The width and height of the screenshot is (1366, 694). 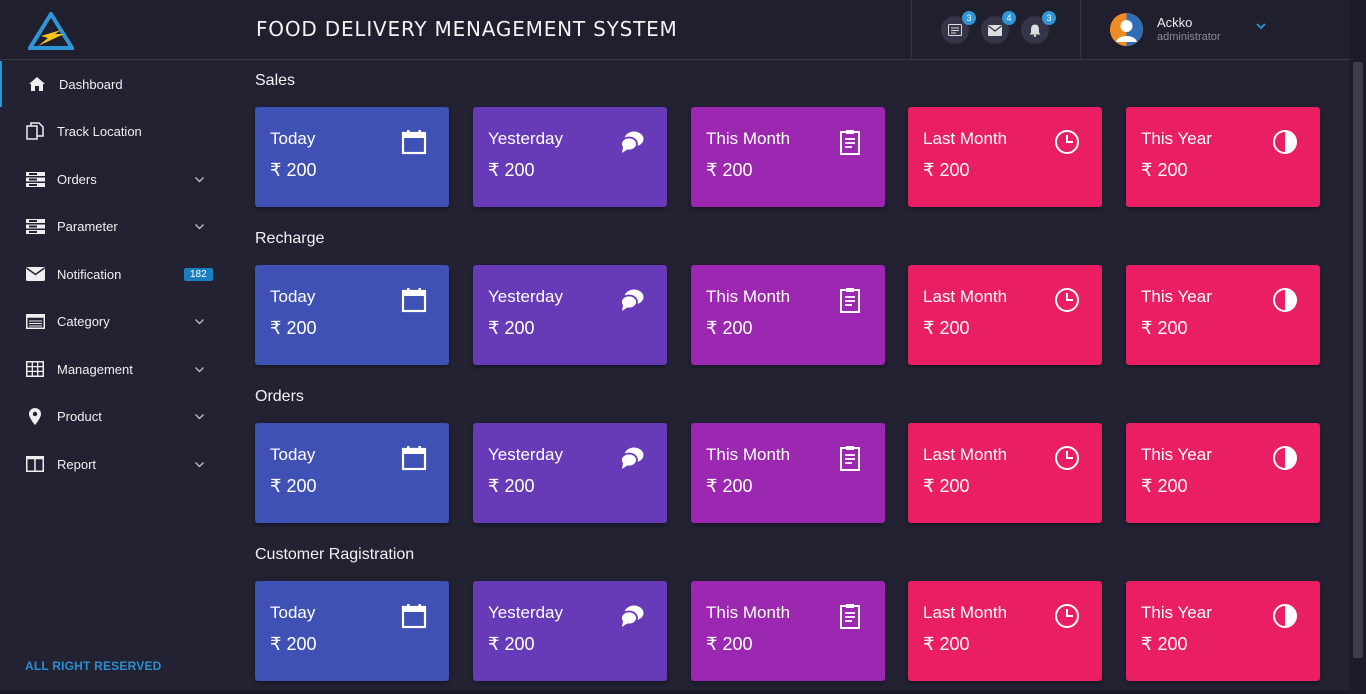 I want to click on copy-icon, so click(x=35, y=131).